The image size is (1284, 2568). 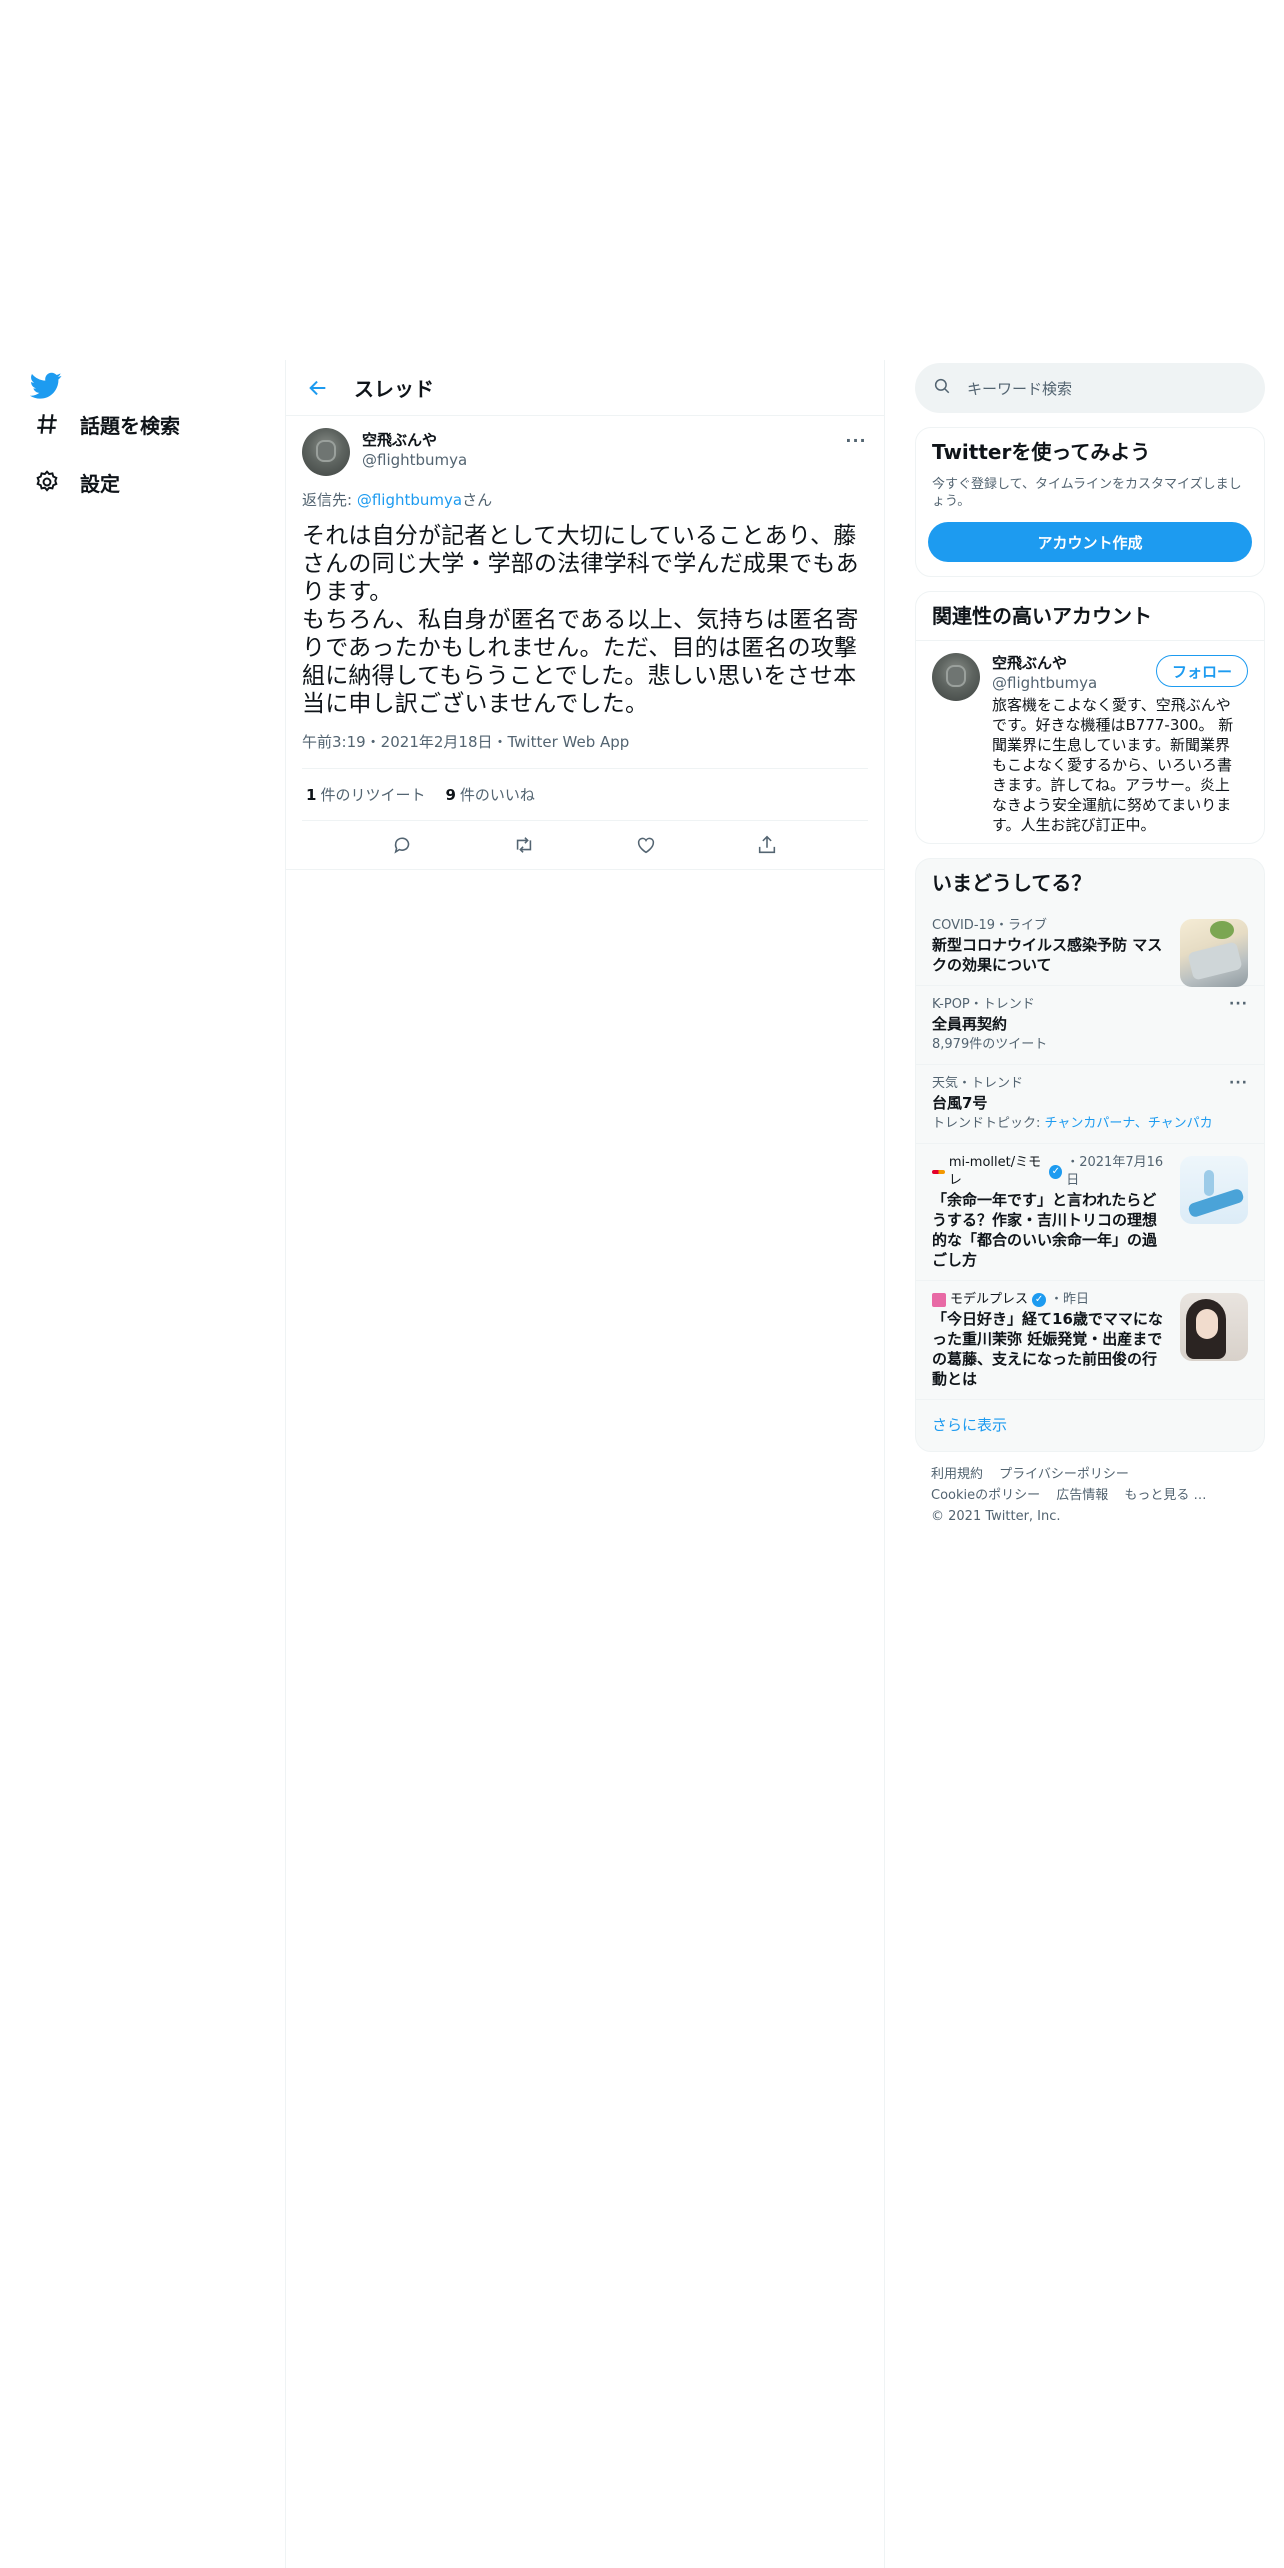 I want to click on search-icon, so click(x=942, y=388).